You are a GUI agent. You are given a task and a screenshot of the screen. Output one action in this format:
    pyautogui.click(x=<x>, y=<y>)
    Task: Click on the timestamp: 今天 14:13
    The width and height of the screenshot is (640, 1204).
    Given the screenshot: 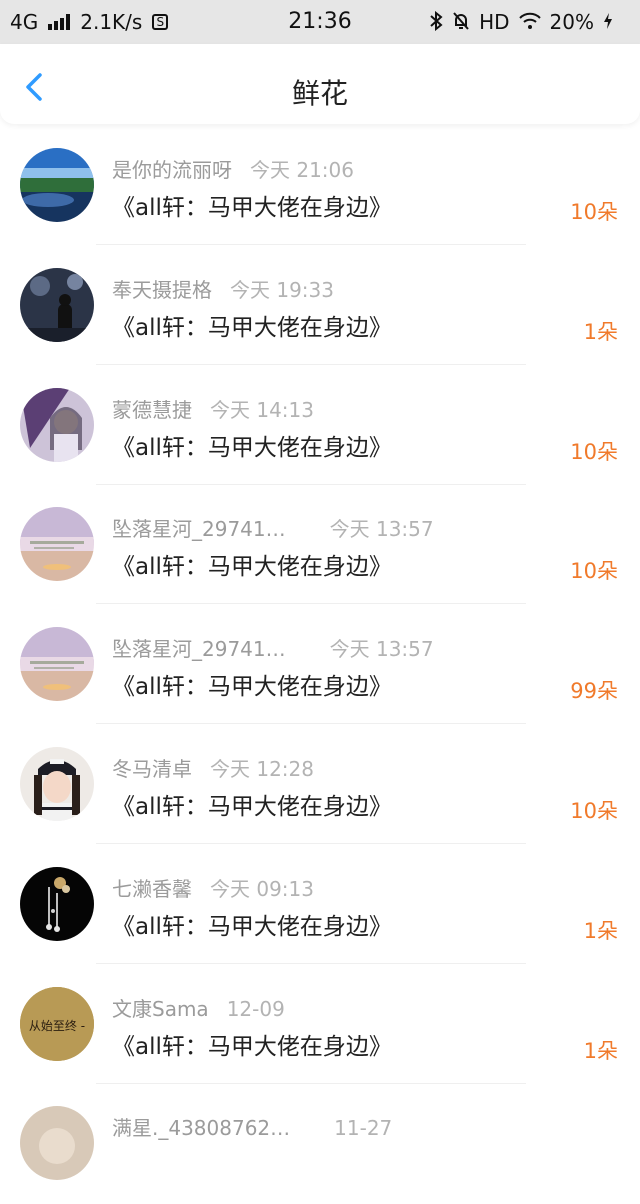 What is the action you would take?
    pyautogui.click(x=262, y=409)
    